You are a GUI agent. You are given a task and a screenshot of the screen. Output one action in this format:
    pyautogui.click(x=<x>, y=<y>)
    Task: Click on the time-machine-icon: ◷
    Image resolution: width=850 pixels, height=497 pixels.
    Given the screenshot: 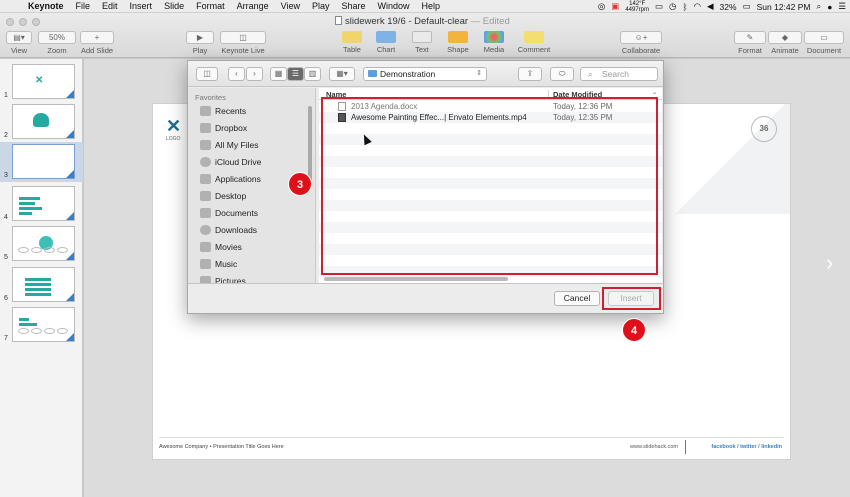 What is the action you would take?
    pyautogui.click(x=672, y=6)
    